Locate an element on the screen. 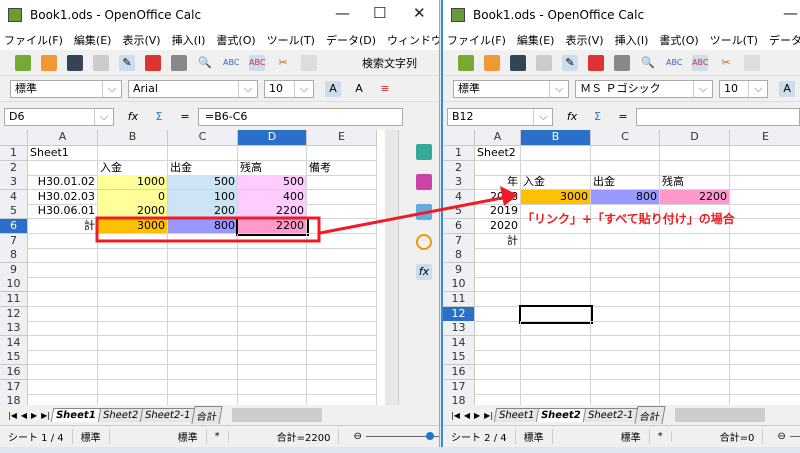 Image resolution: width=800 pixels, height=453 pixels. annotation-text: 「リンク」+「すべて貼り付け」の場合 is located at coordinates (628, 219).